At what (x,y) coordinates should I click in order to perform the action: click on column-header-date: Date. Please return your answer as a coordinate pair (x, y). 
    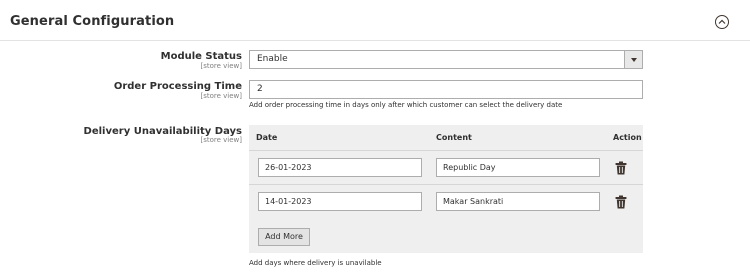
    Looking at the image, I should click on (267, 137).